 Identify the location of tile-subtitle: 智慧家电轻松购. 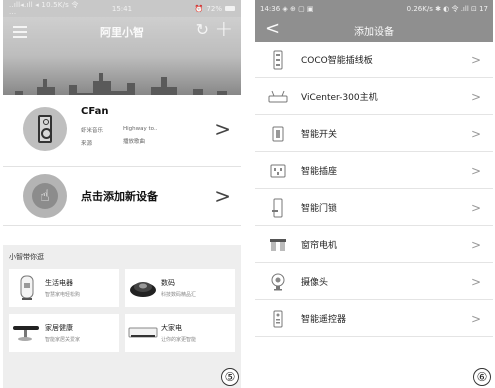
(63, 295).